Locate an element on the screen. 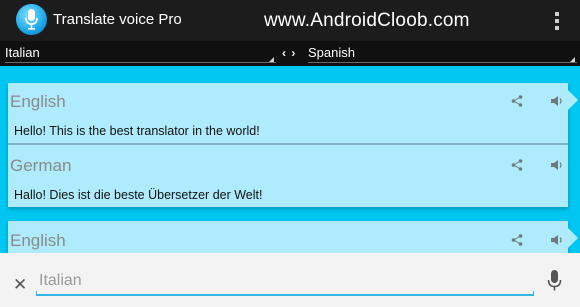 The height and width of the screenshot is (307, 580). target-language-spinner: Spanish is located at coordinates (442, 53).